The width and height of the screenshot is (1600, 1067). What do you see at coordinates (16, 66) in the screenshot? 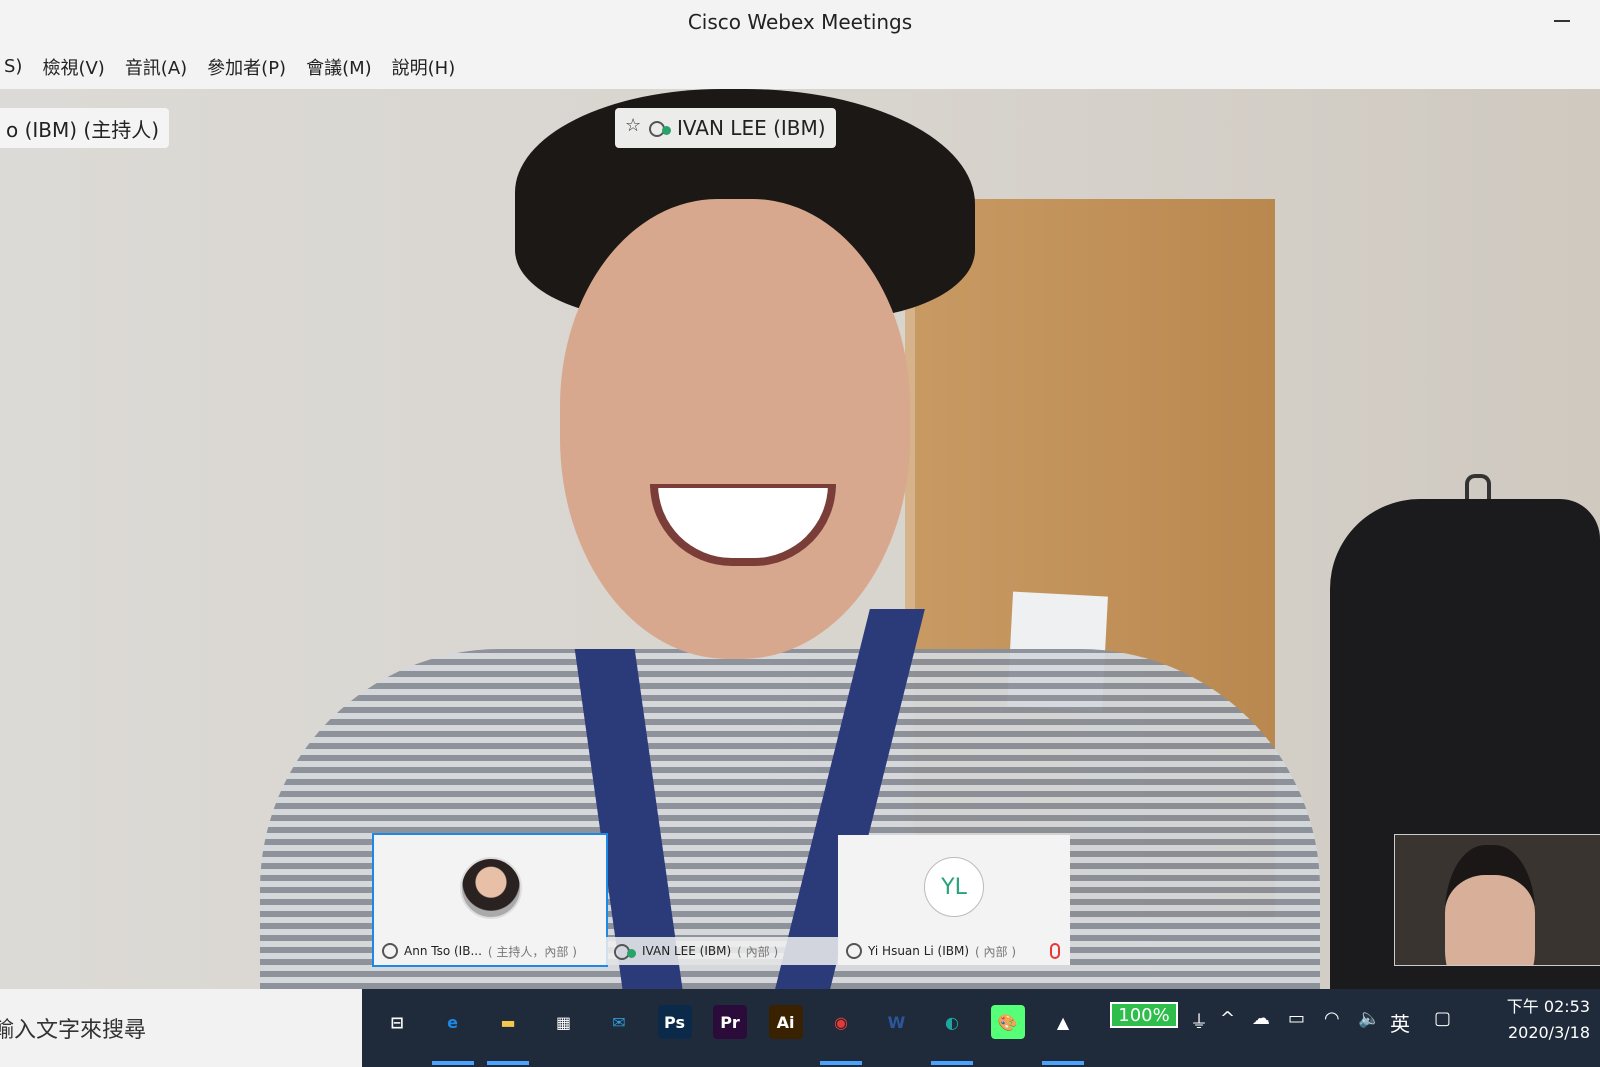
I see `menu-item-share: S)` at bounding box center [16, 66].